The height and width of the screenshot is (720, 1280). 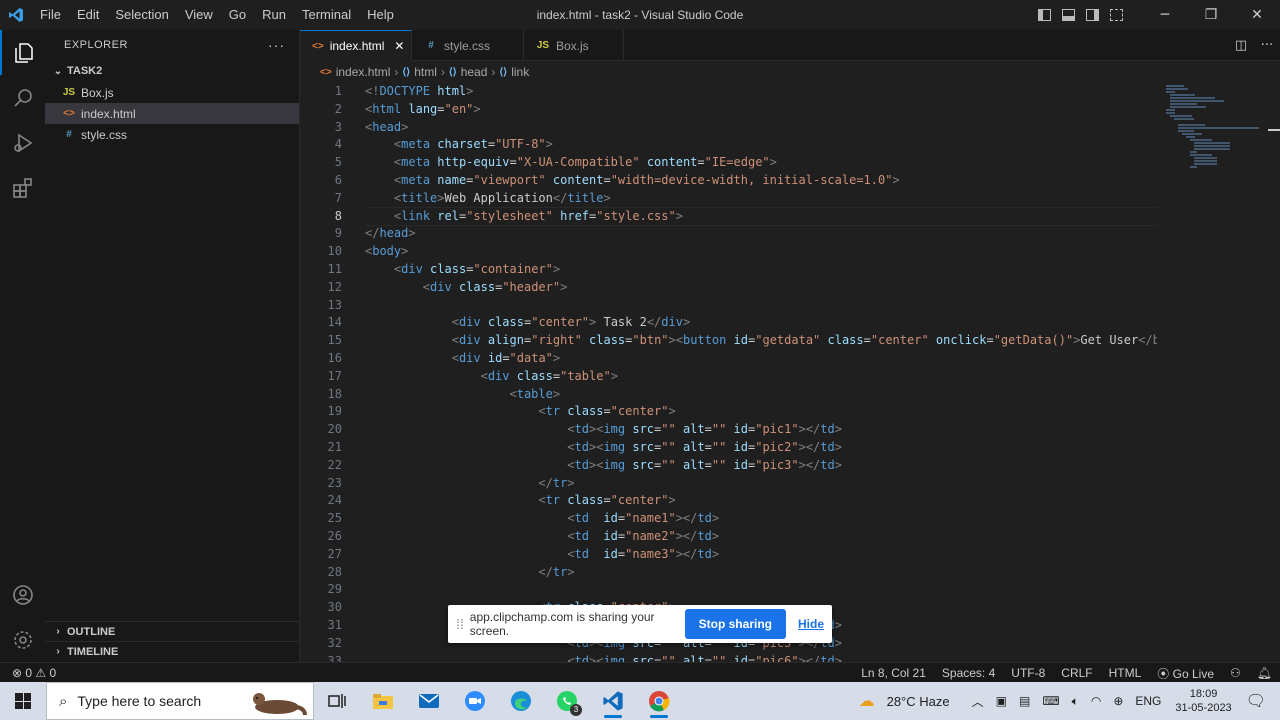 I want to click on code-line: </head>, so click(x=761, y=234).